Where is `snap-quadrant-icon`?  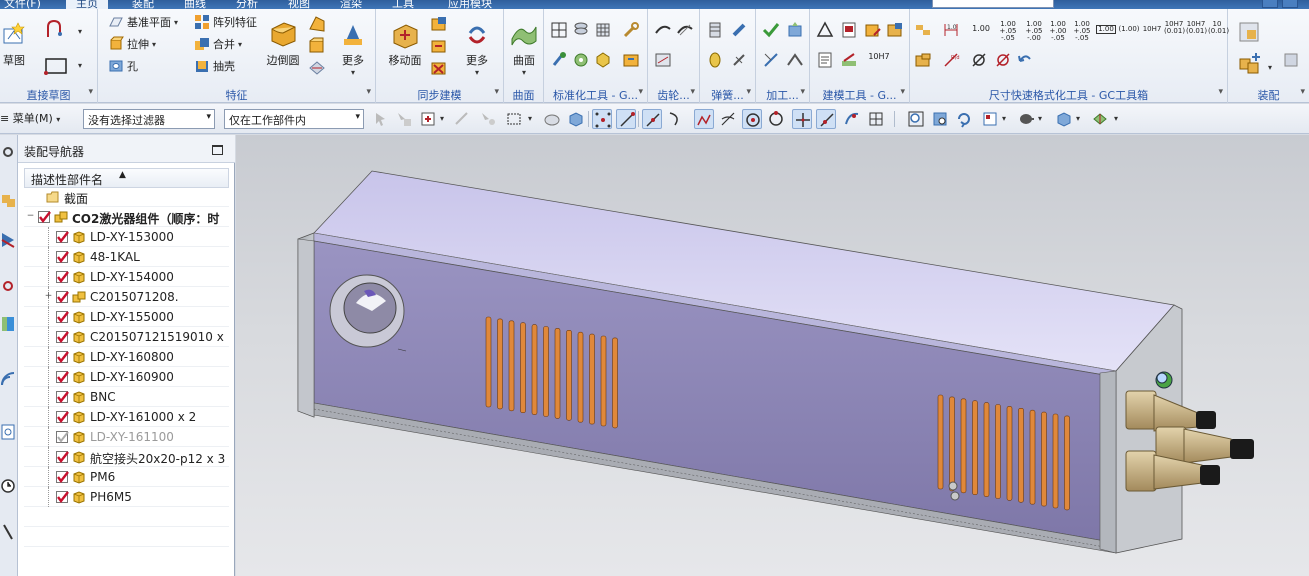 snap-quadrant-icon is located at coordinates (776, 119).